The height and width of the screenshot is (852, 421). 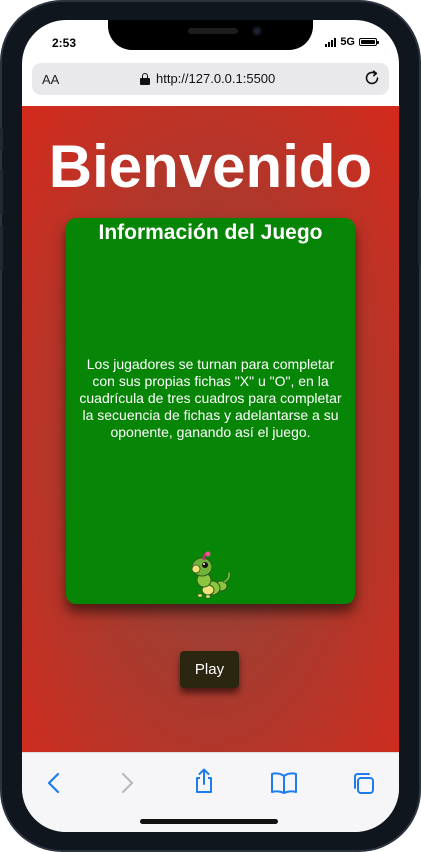 What do you see at coordinates (372, 80) in the screenshot?
I see `reload-icon` at bounding box center [372, 80].